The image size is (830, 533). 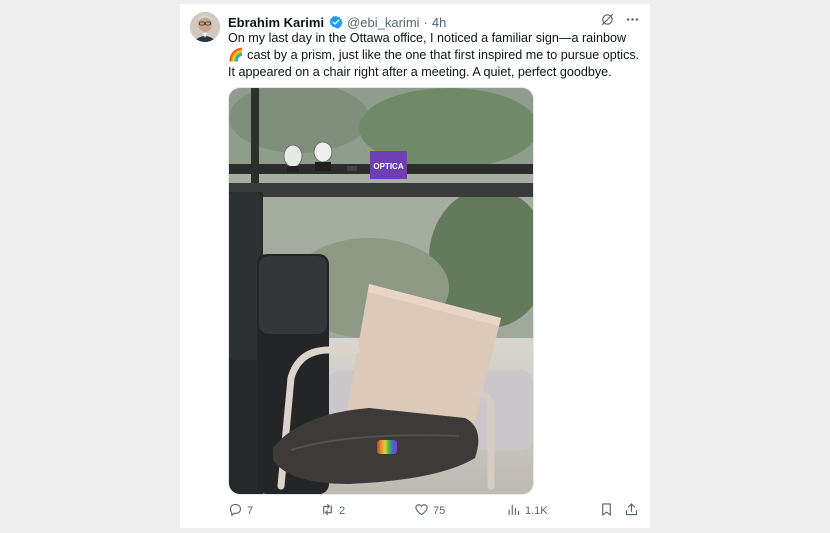 What do you see at coordinates (327, 511) in the screenshot?
I see `repost-icon` at bounding box center [327, 511].